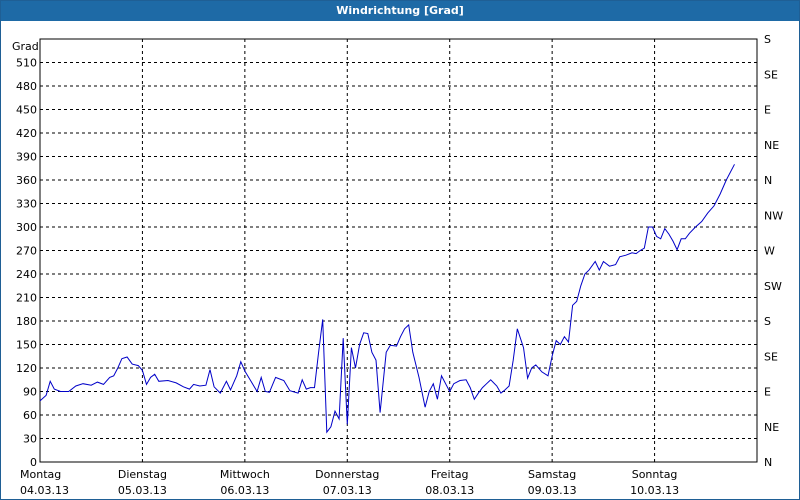  I want to click on x-date-label: 08.03.13, so click(449, 490).